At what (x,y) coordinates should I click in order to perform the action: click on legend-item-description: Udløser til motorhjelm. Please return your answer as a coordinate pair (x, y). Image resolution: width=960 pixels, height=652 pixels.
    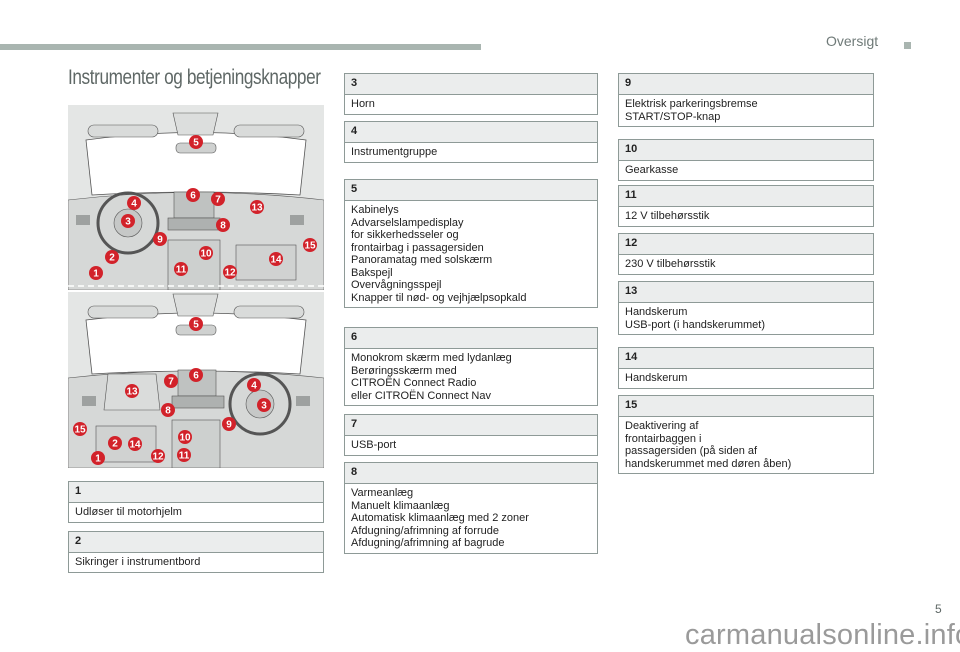
    Looking at the image, I should click on (196, 512).